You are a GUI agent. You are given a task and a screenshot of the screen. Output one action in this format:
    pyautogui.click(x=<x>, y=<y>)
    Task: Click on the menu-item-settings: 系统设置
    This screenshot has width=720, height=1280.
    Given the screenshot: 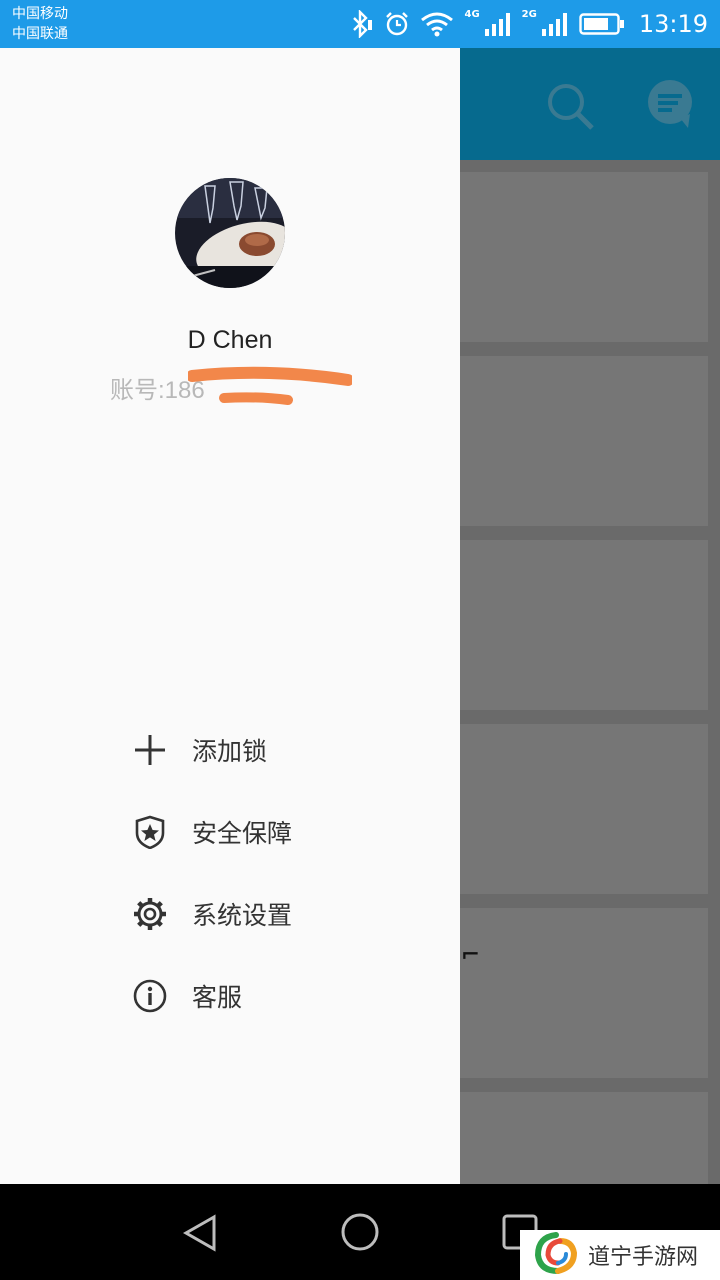 What is the action you would take?
    pyautogui.click(x=212, y=914)
    